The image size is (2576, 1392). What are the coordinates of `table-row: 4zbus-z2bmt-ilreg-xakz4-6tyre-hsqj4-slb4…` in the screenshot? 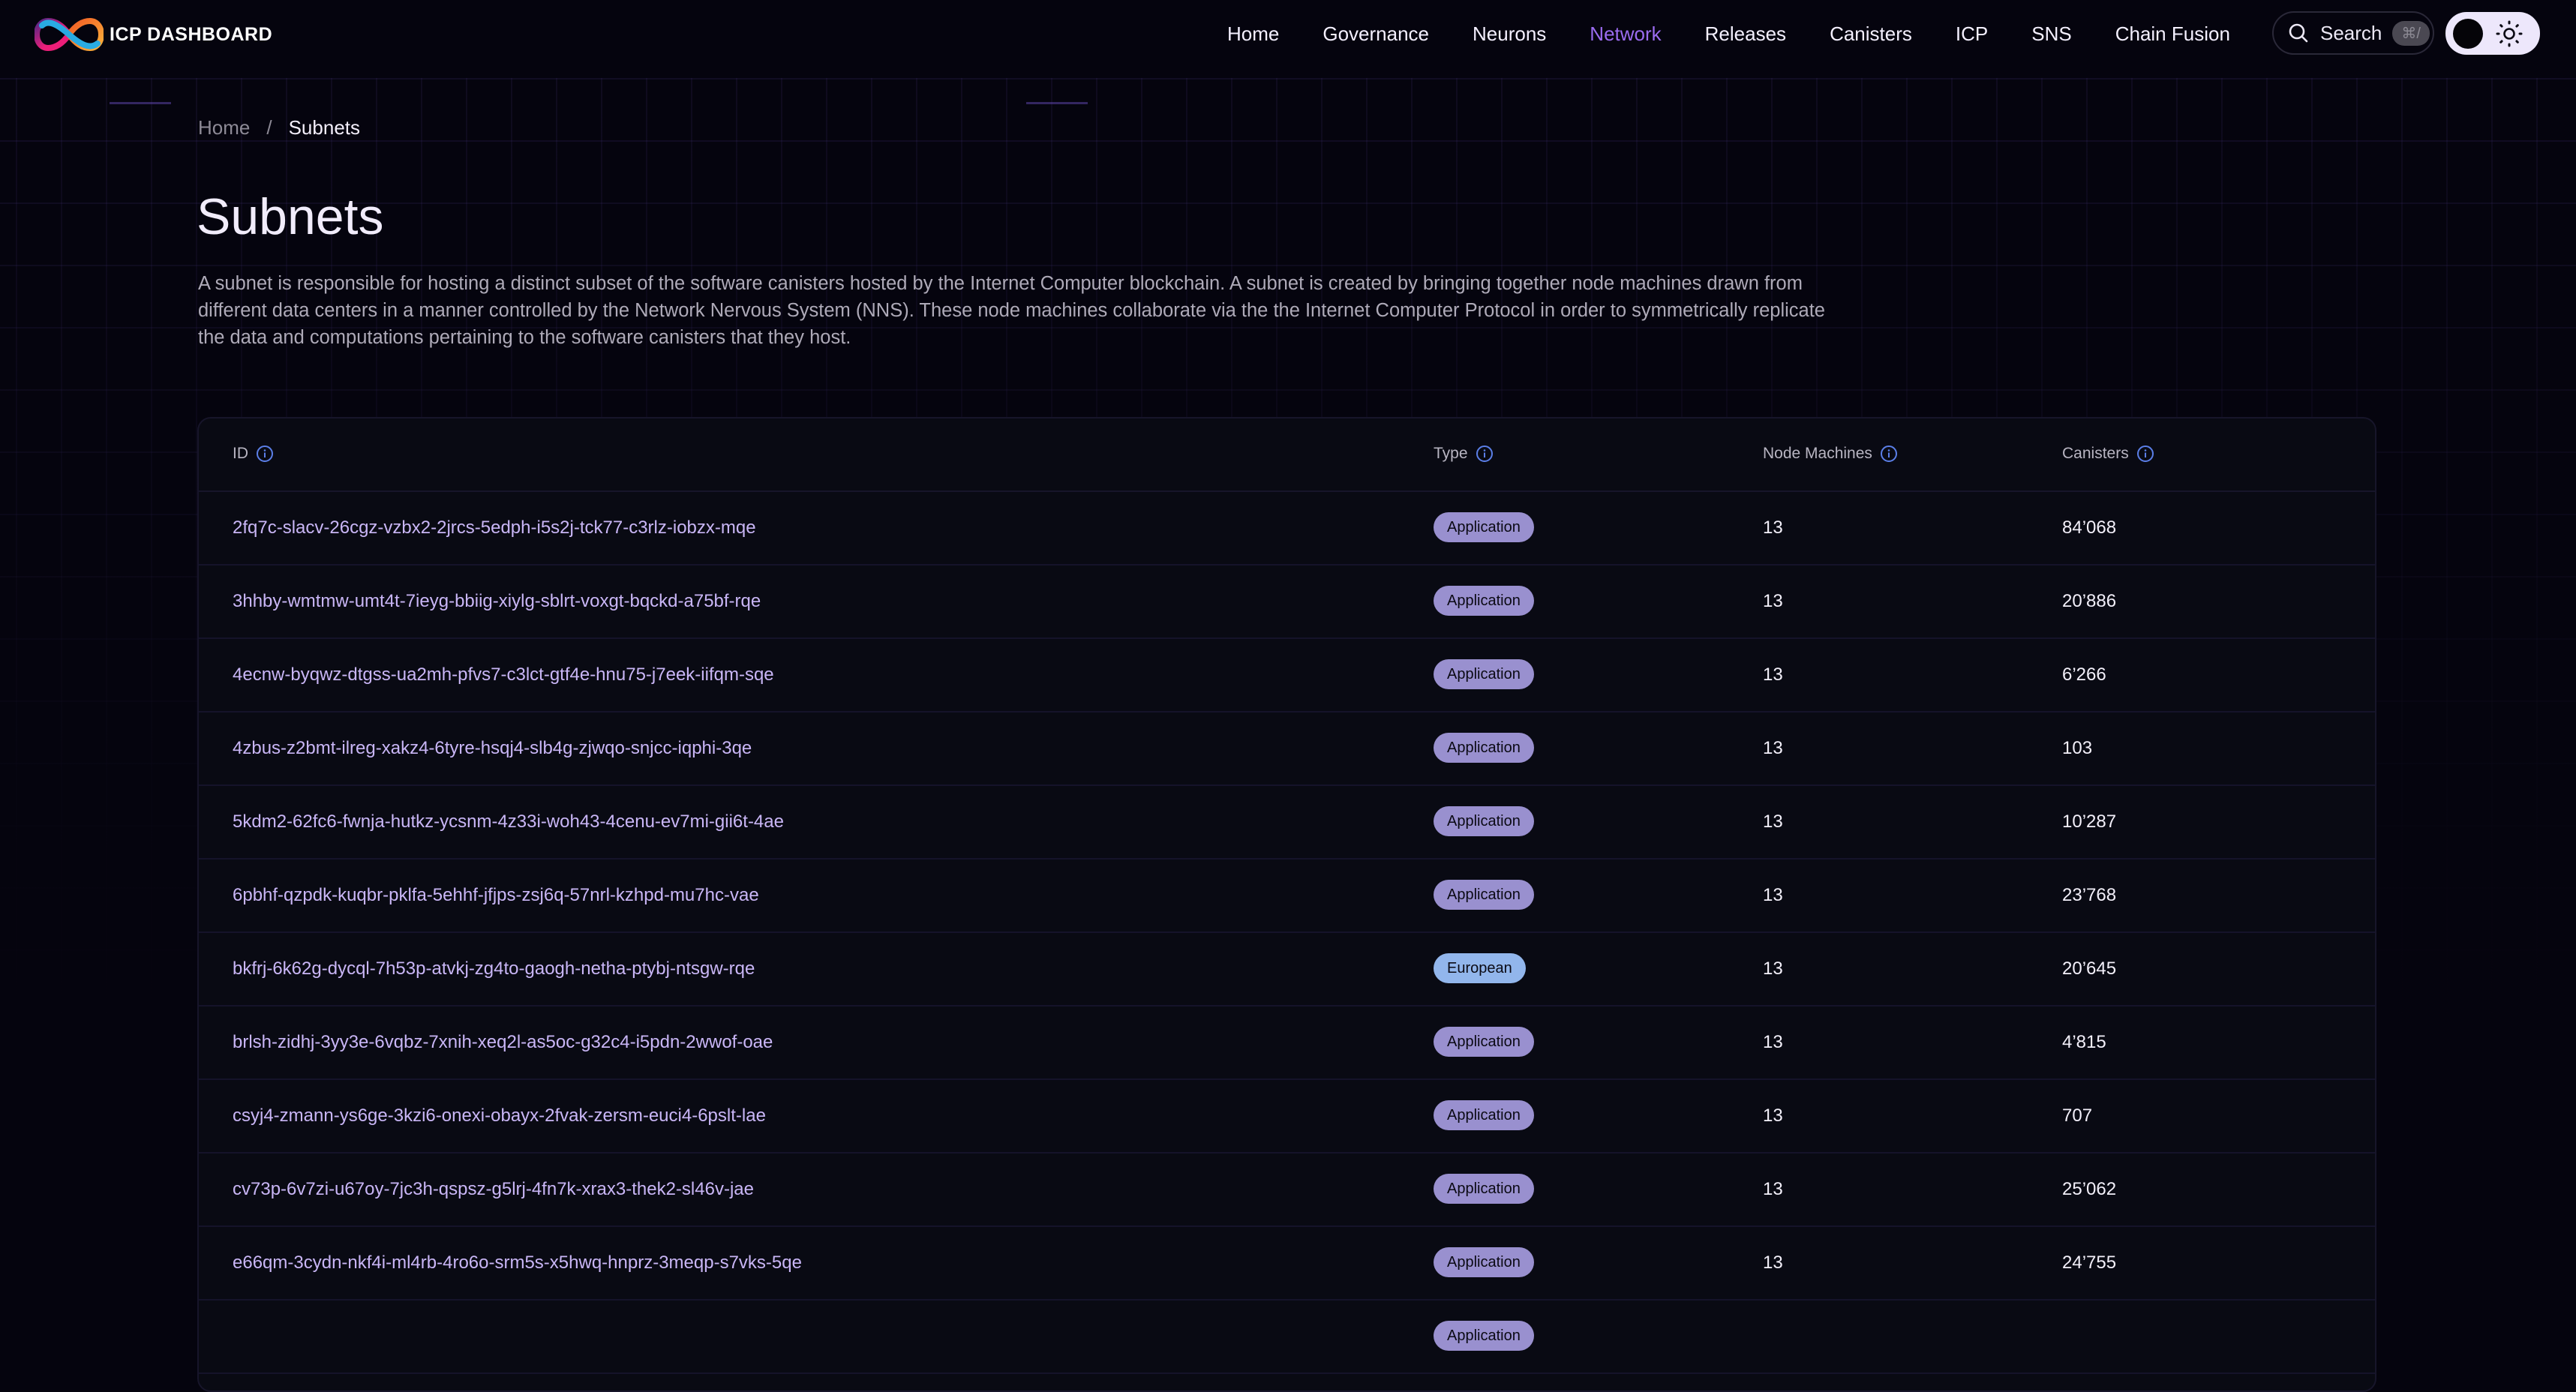 It's located at (1287, 749).